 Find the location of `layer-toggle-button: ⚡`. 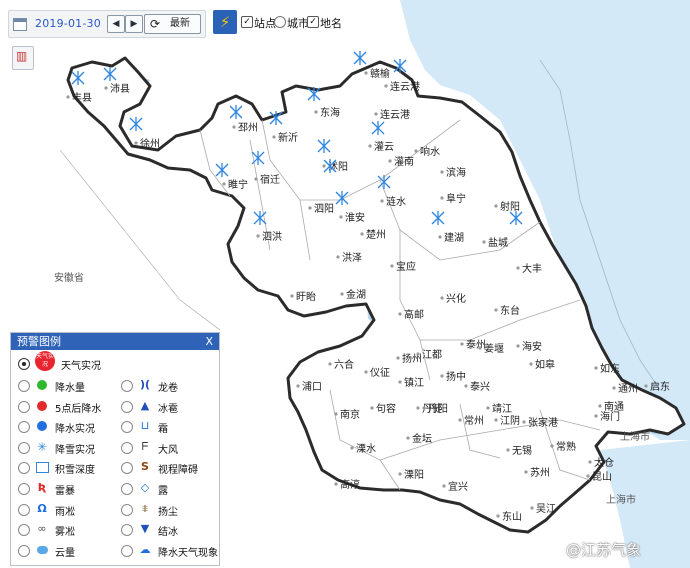

layer-toggle-button: ⚡ is located at coordinates (225, 22).